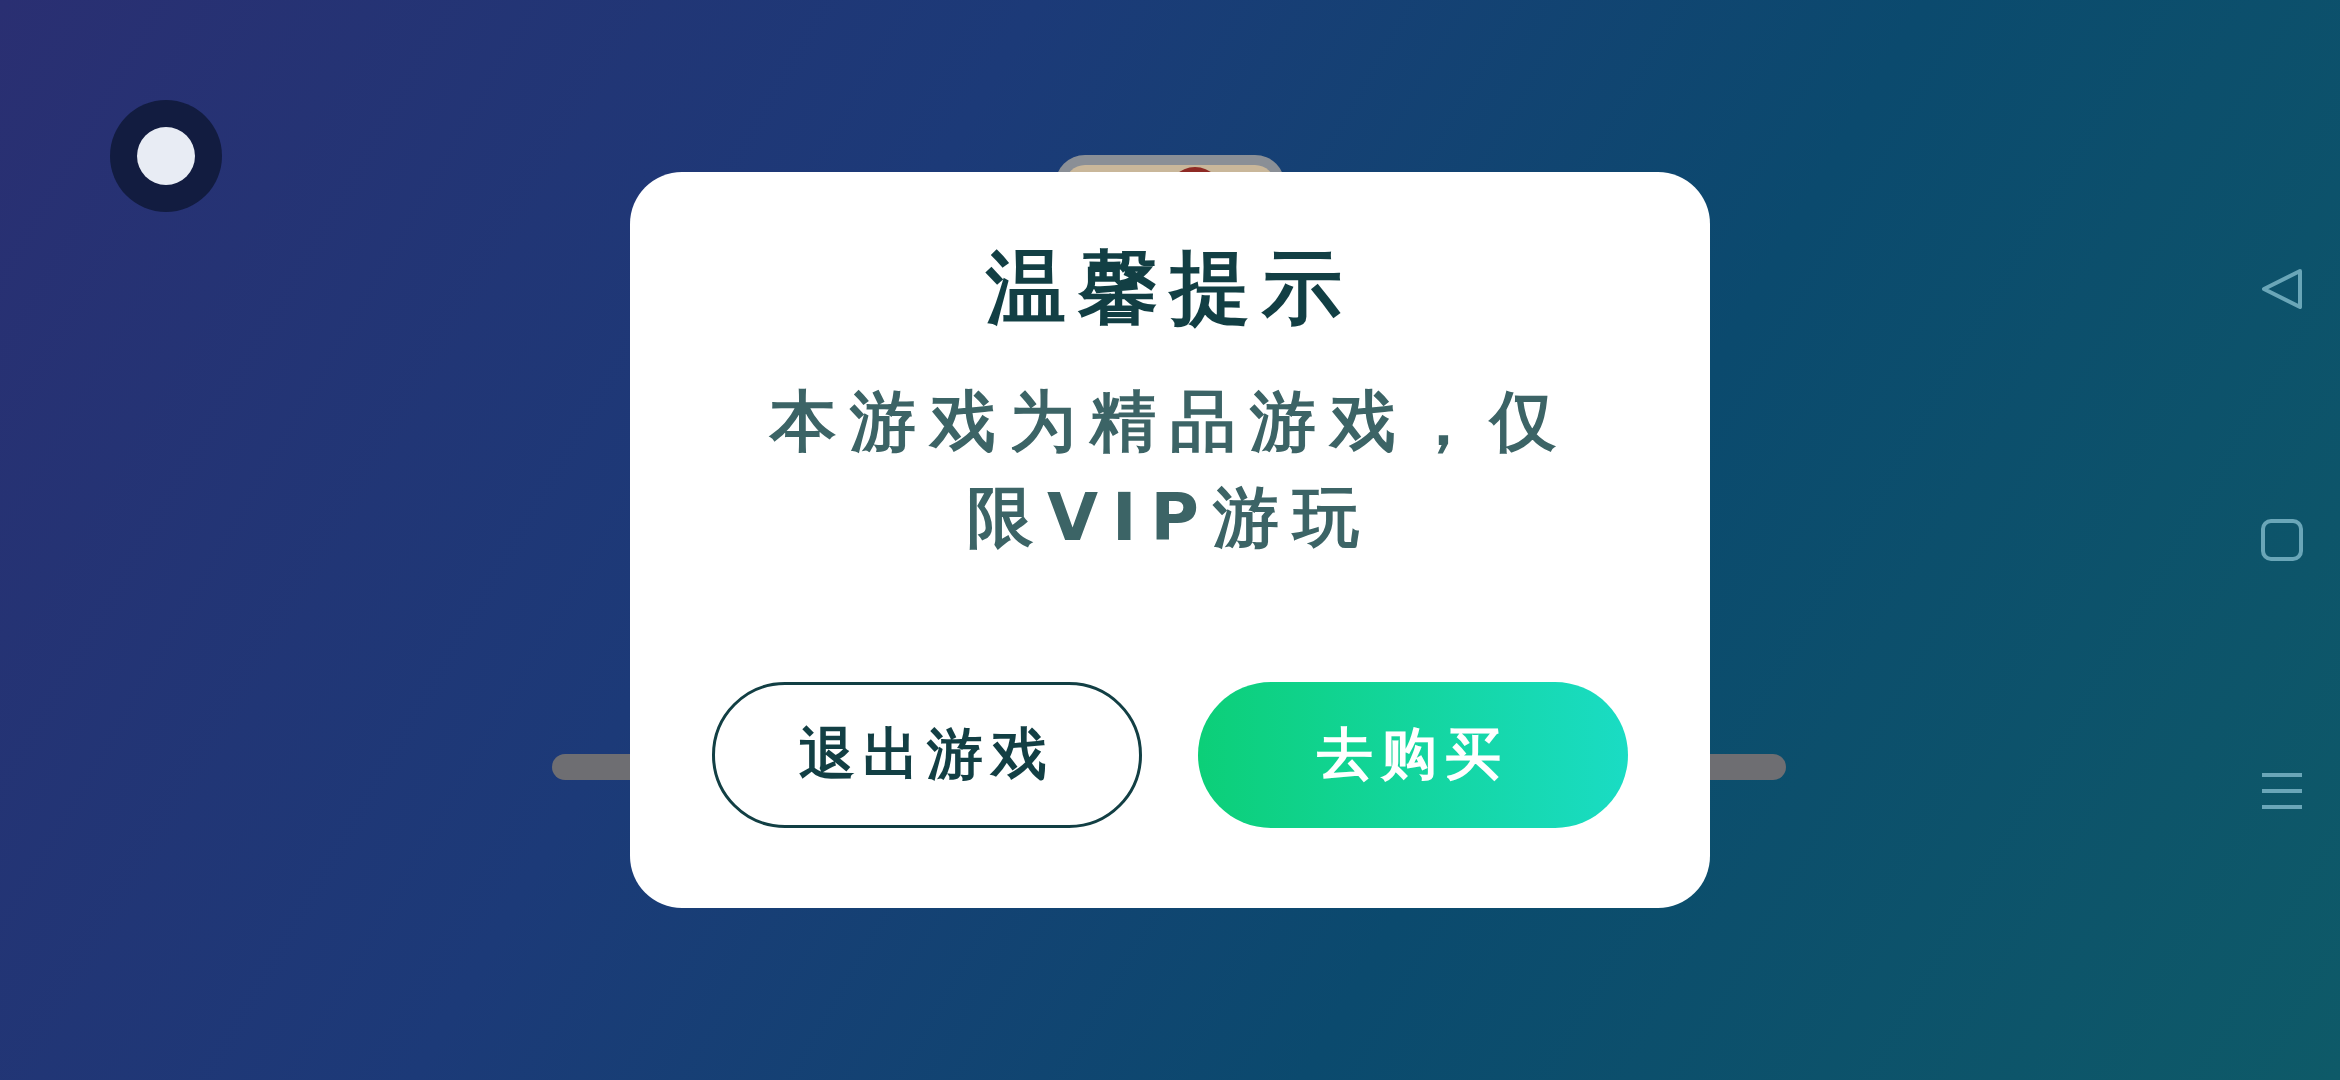 The height and width of the screenshot is (1080, 2340). I want to click on home-icon, so click(2282, 540).